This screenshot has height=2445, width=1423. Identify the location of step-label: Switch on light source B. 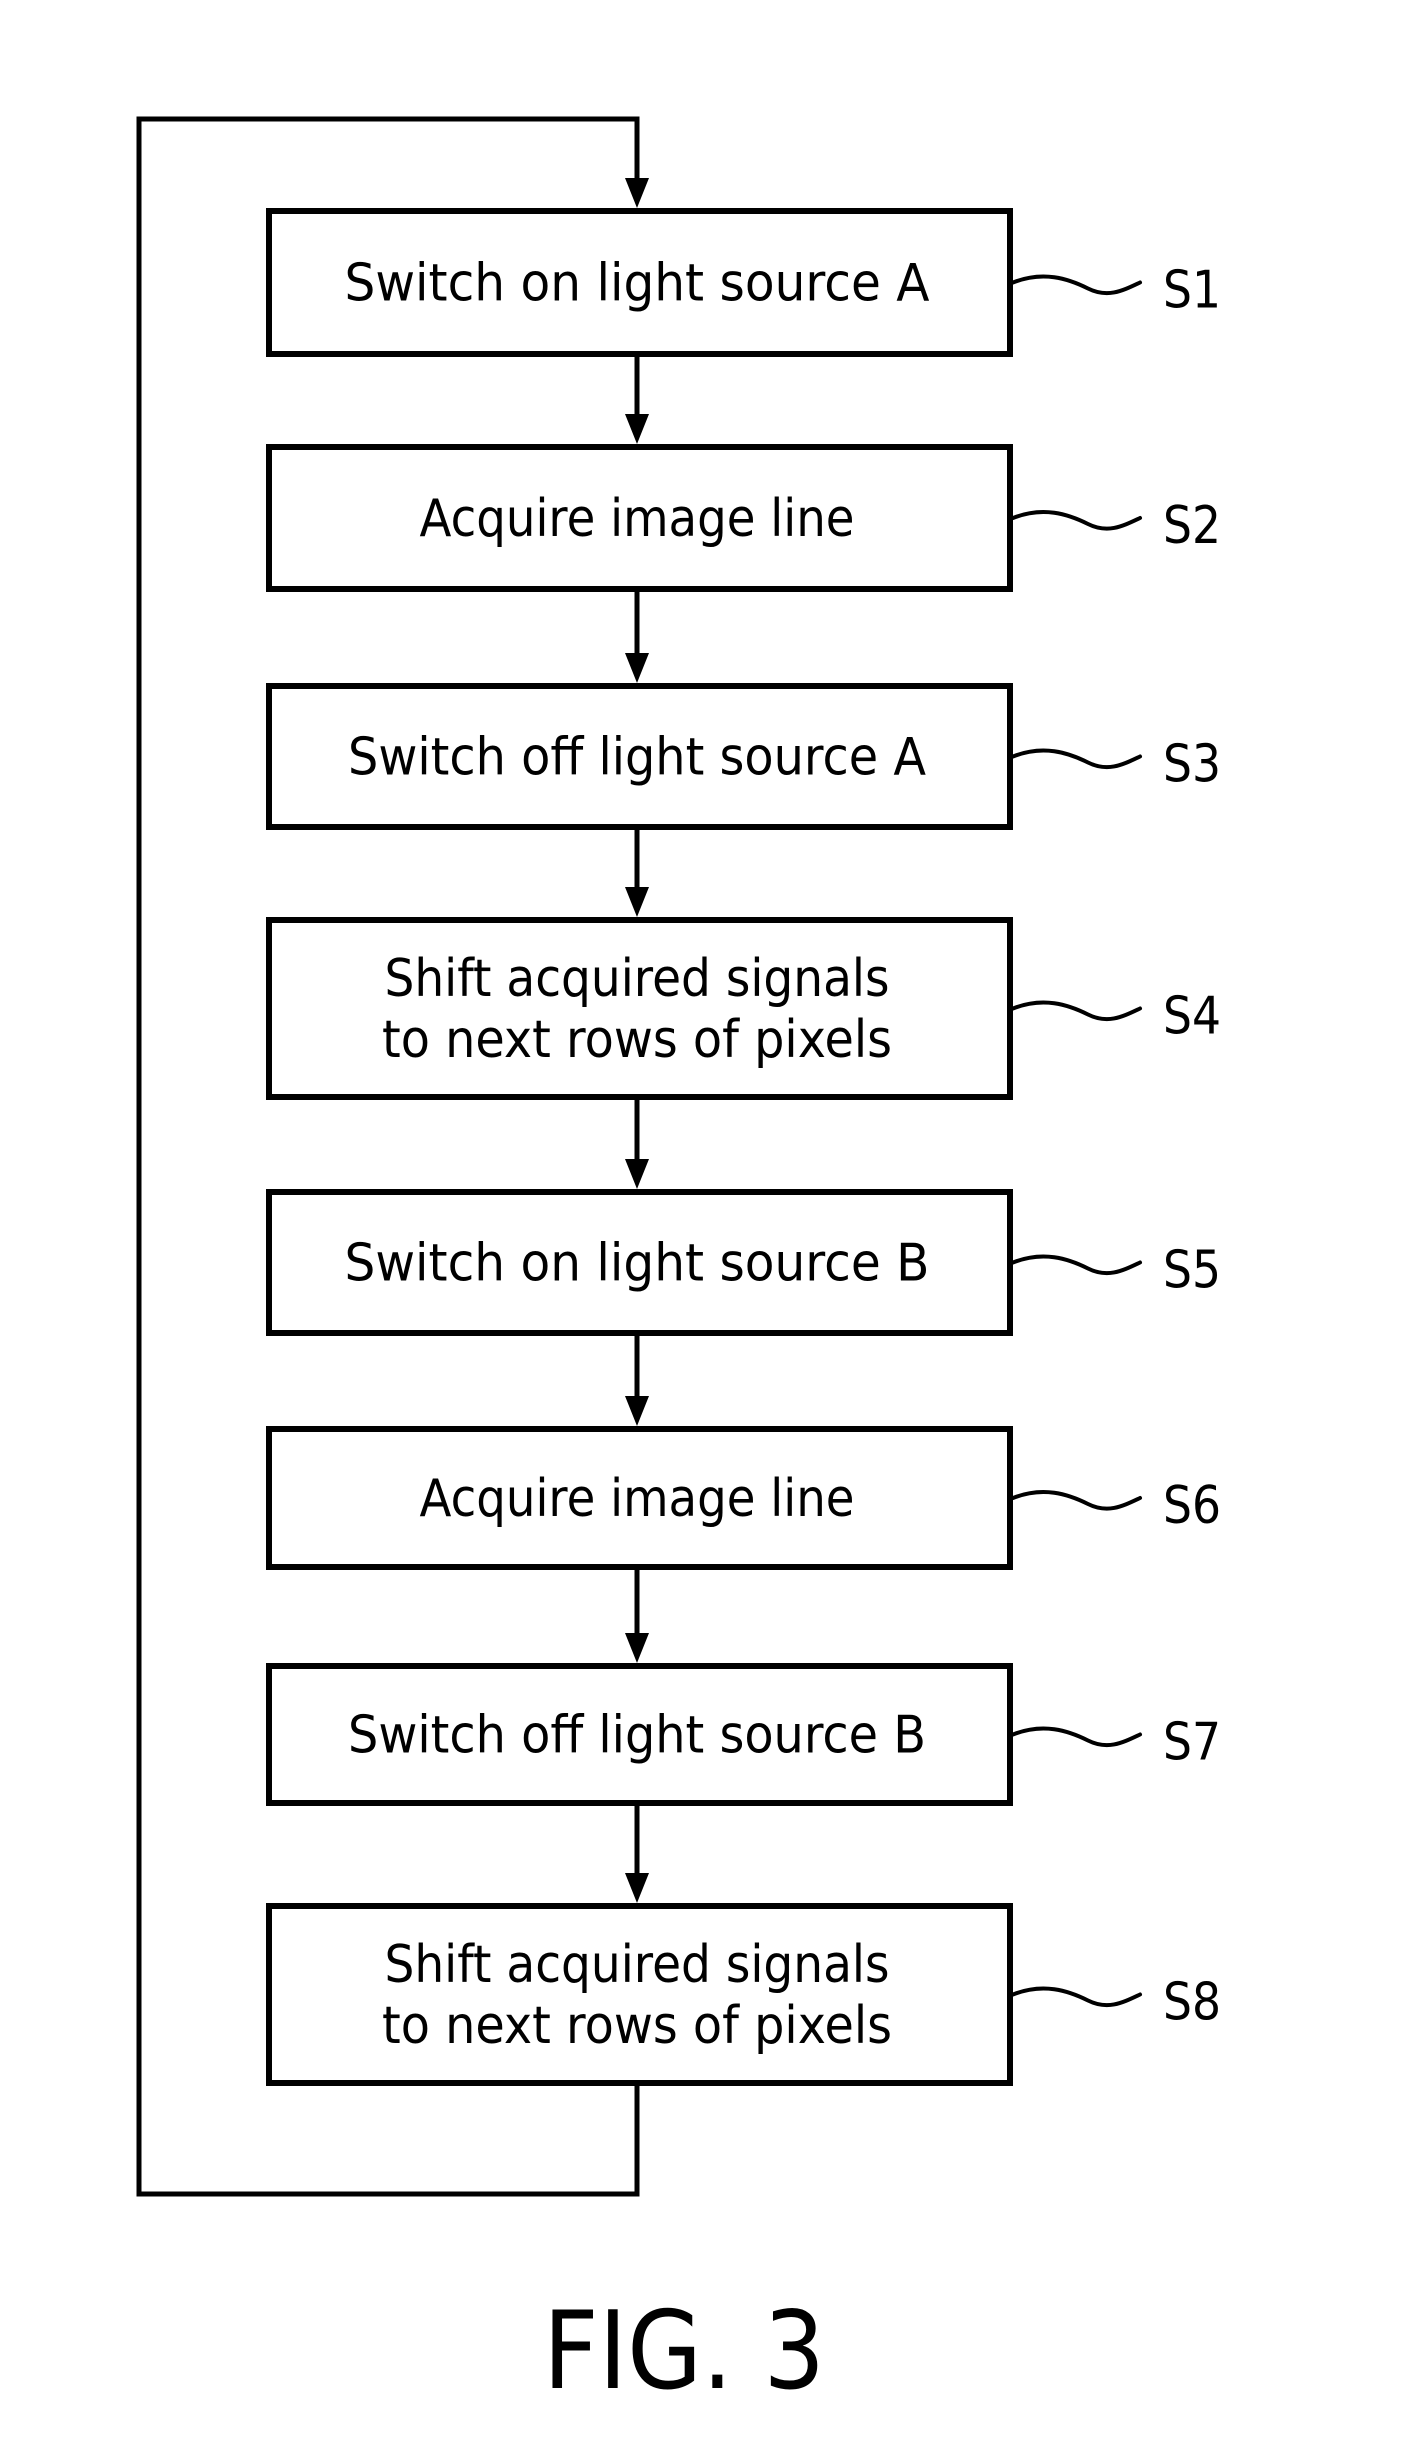
(637, 1264).